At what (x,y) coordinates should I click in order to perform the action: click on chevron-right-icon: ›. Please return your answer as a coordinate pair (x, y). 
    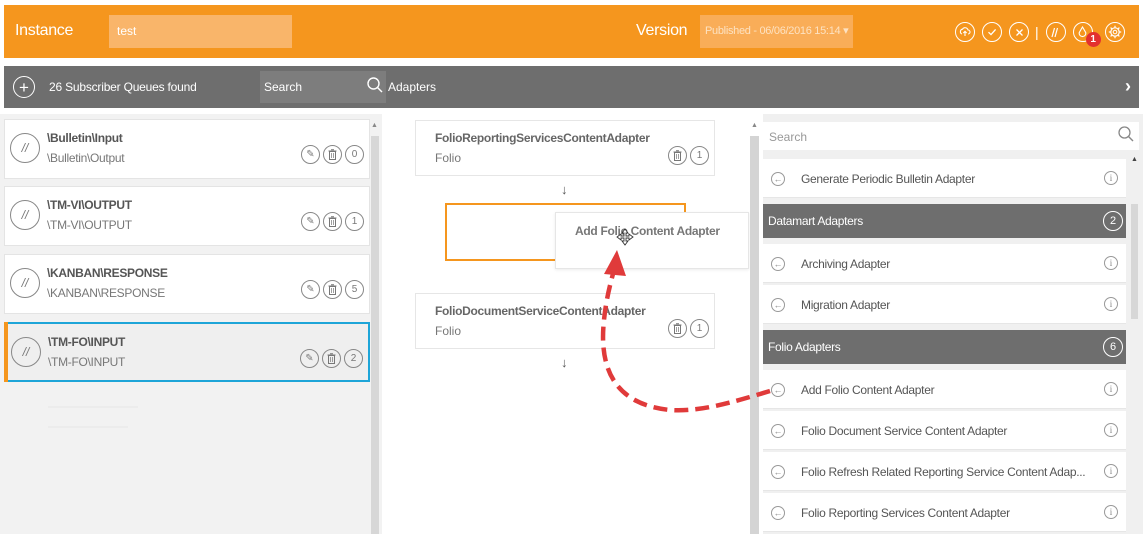
    Looking at the image, I should click on (1128, 86).